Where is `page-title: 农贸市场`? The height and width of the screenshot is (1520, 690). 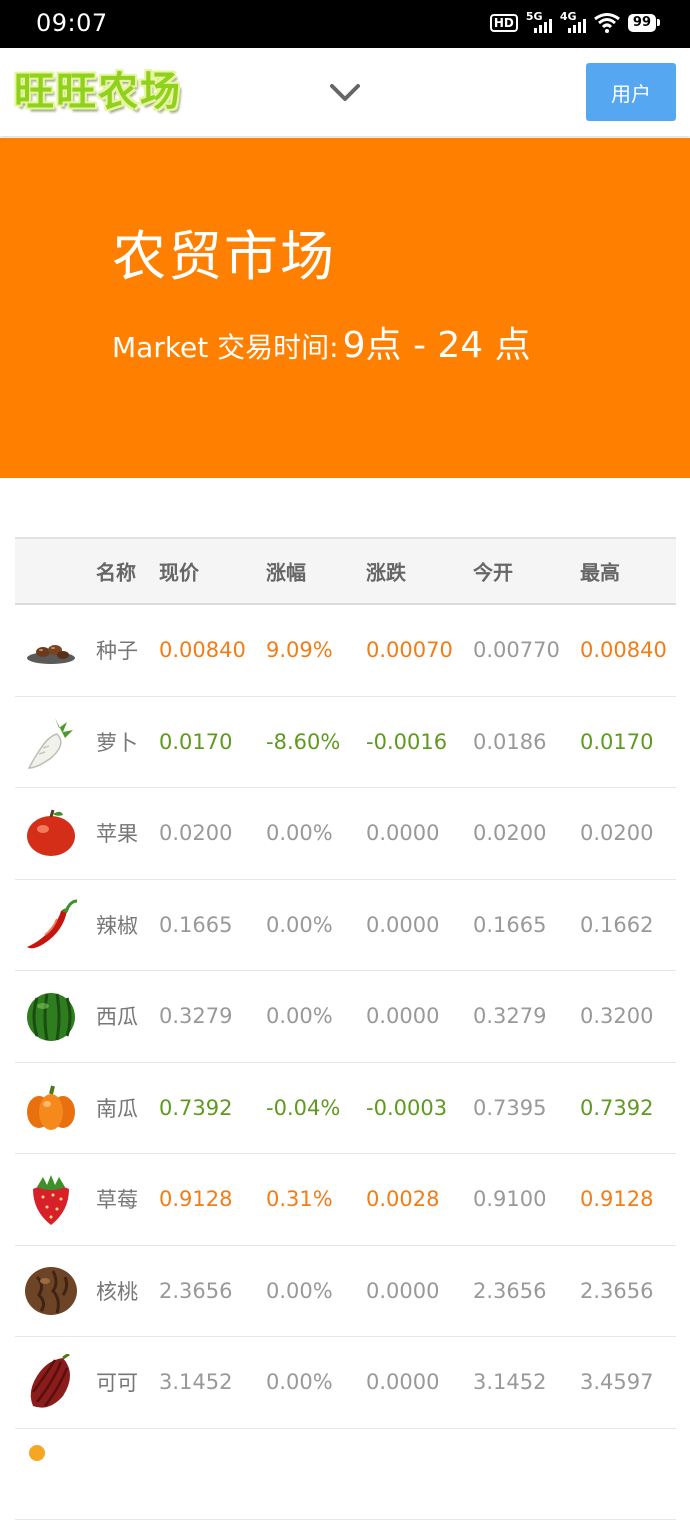 page-title: 农贸市场 is located at coordinates (224, 251).